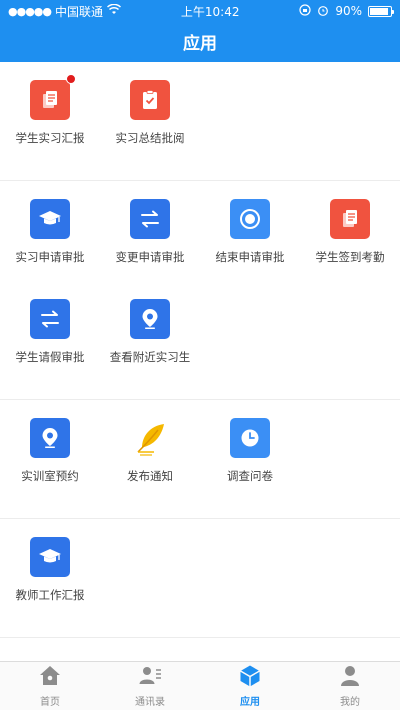 This screenshot has height=710, width=400. Describe the element at coordinates (250, 678) in the screenshot. I see `cube-icon` at that location.